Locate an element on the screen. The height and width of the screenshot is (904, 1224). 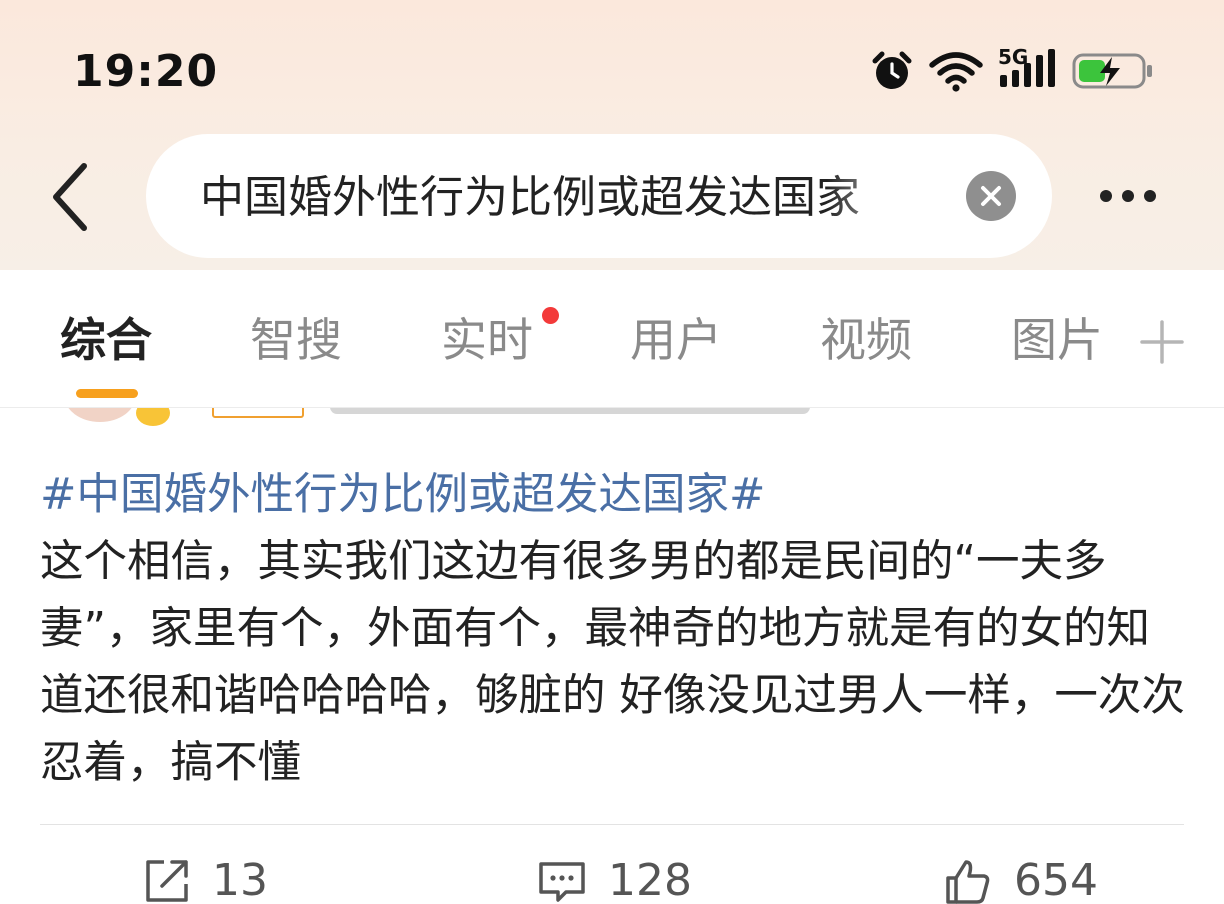
search-input: 中国婚外性行为比例或超发达国家 is located at coordinates (556, 198).